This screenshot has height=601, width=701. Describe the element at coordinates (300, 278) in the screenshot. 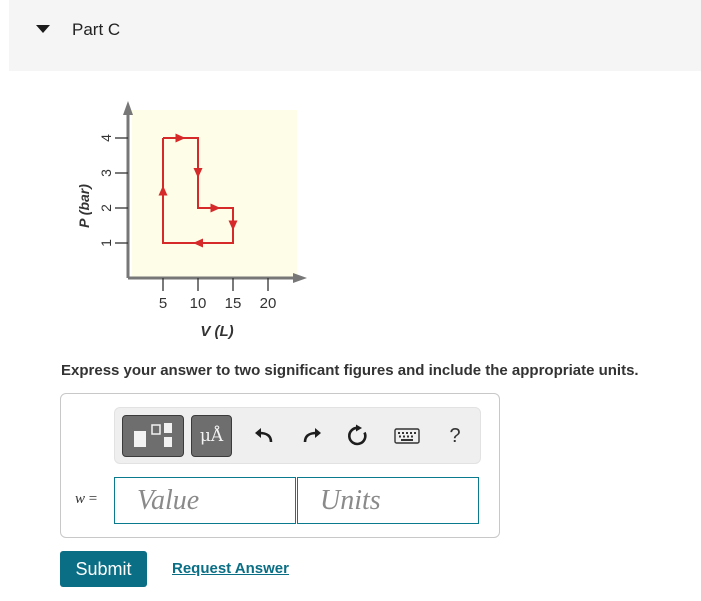

I see `x-axis-arrow` at that location.